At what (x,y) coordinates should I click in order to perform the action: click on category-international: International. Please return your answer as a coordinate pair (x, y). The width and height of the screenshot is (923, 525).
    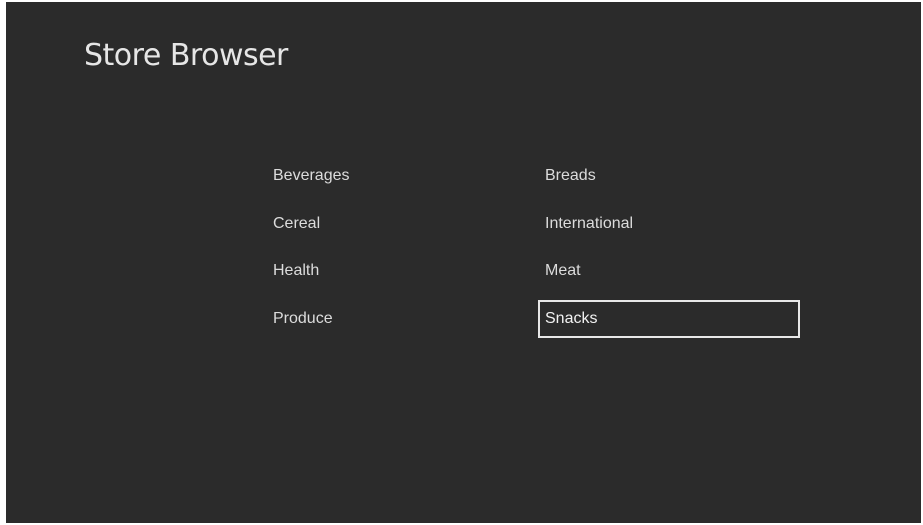
    Looking at the image, I should click on (669, 224).